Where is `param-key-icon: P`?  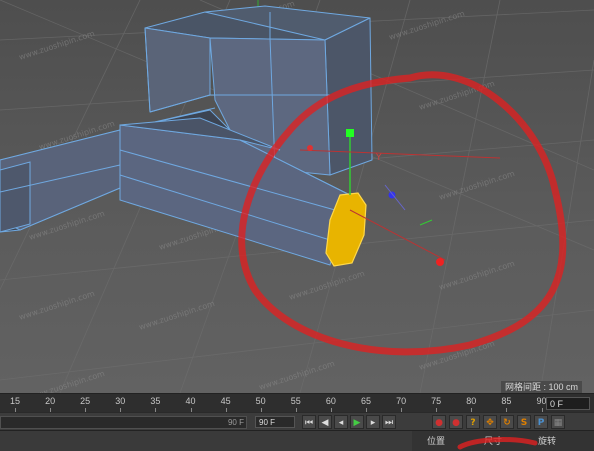
param-key-icon: P is located at coordinates (541, 422).